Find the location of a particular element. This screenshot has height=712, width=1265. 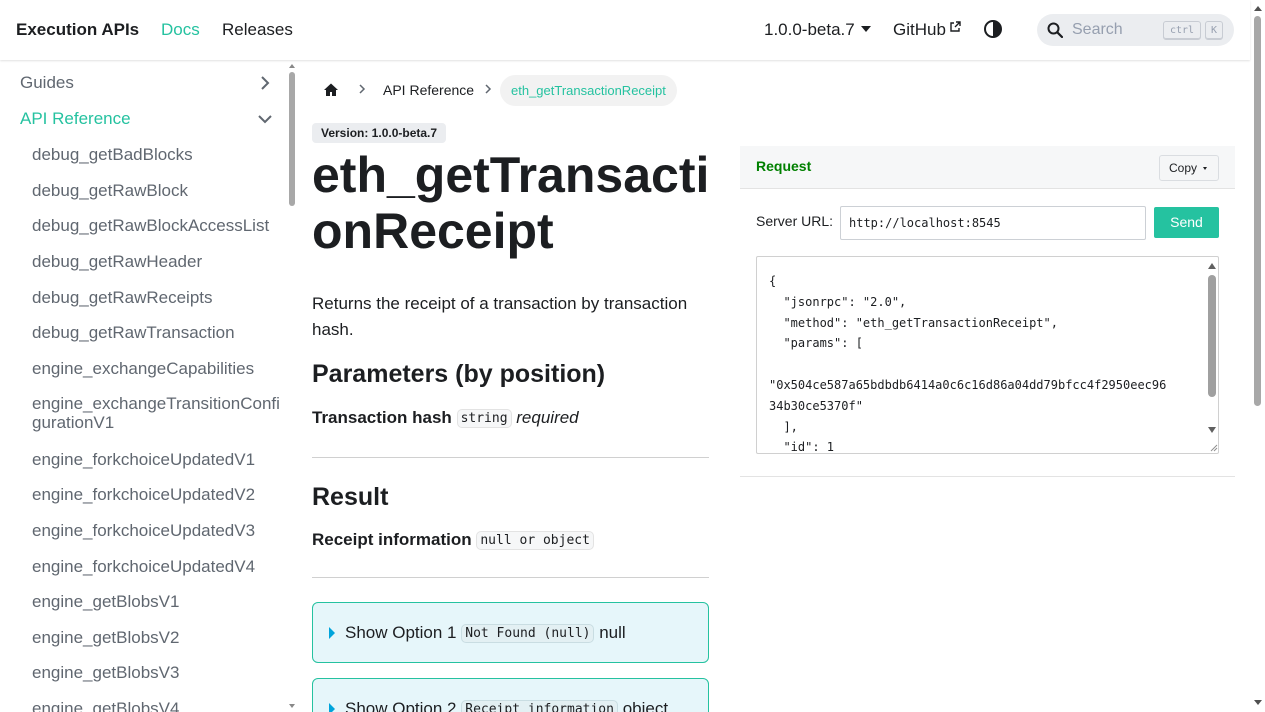

brand-title: Execution APIs is located at coordinates (77, 30).